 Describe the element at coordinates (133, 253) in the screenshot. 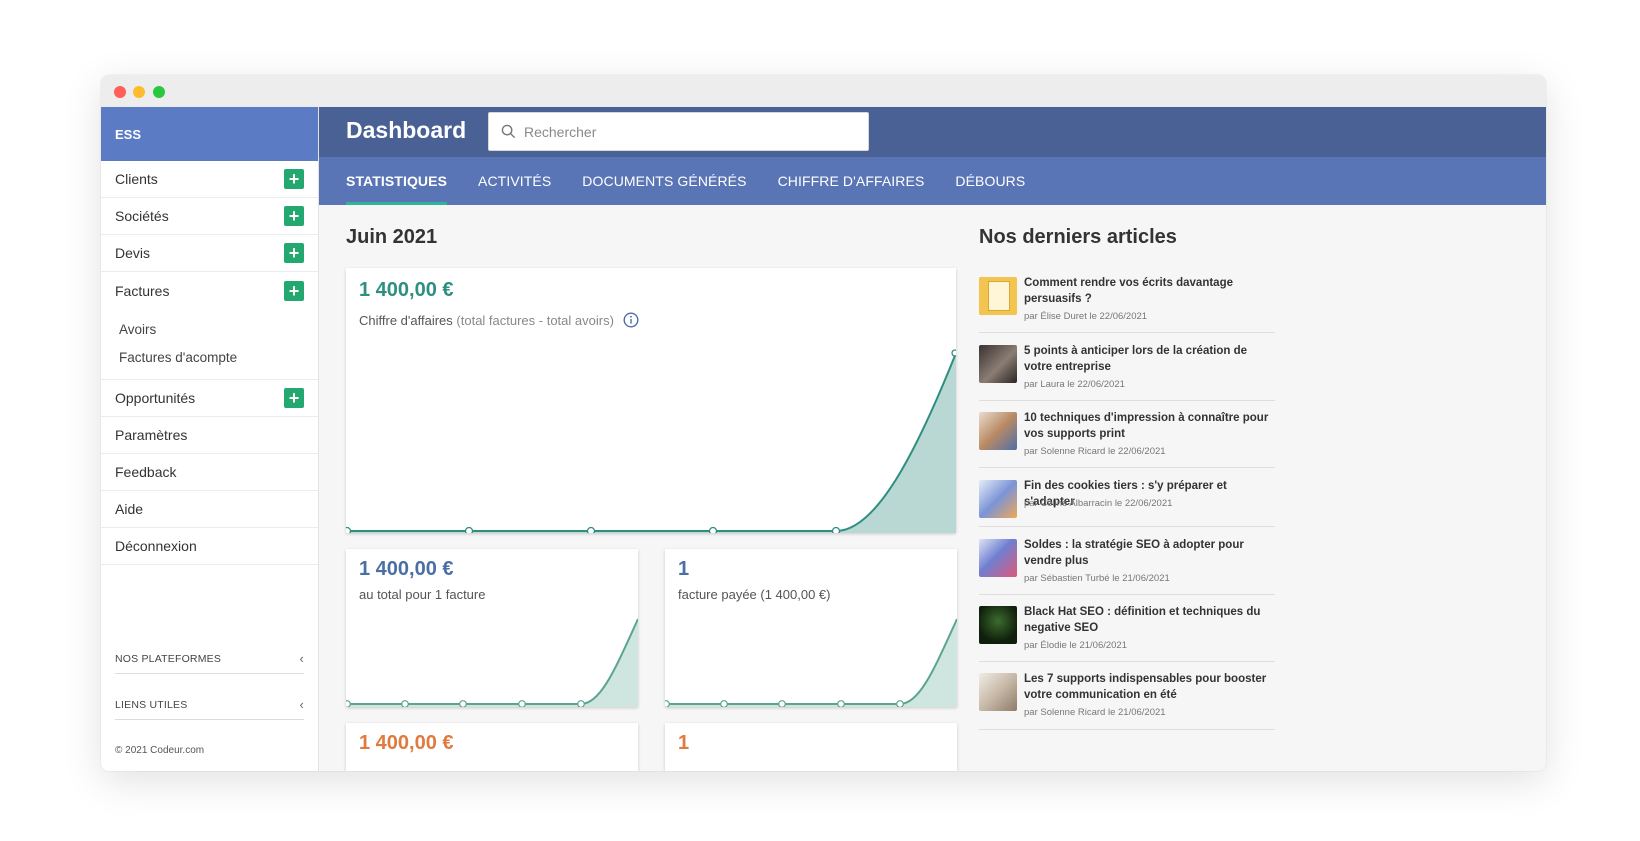

I see `sidebar-item-label: Devis` at that location.